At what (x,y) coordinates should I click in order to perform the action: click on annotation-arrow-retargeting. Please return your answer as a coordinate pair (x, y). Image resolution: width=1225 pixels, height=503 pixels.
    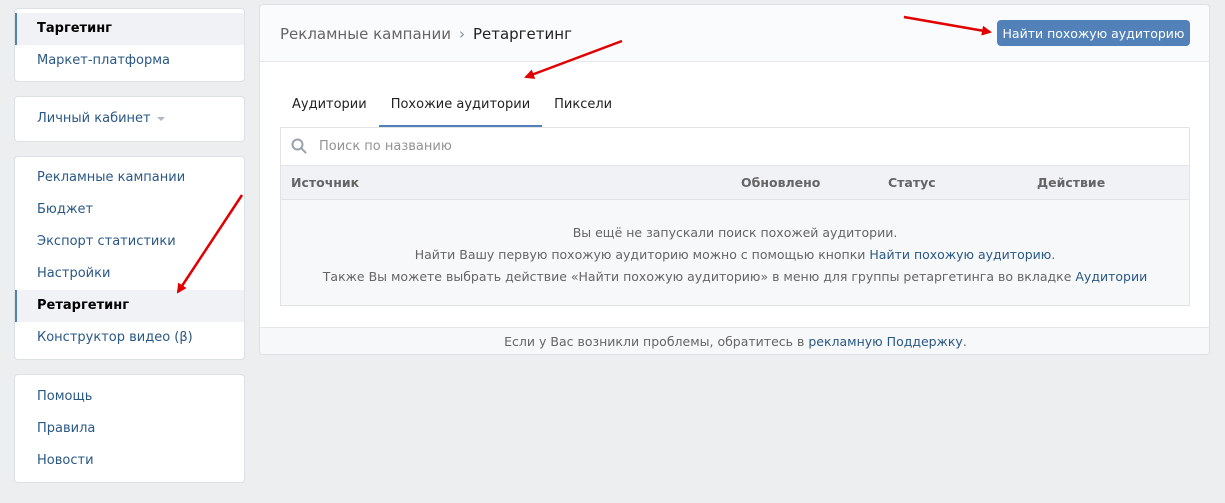
    Looking at the image, I should click on (210, 244).